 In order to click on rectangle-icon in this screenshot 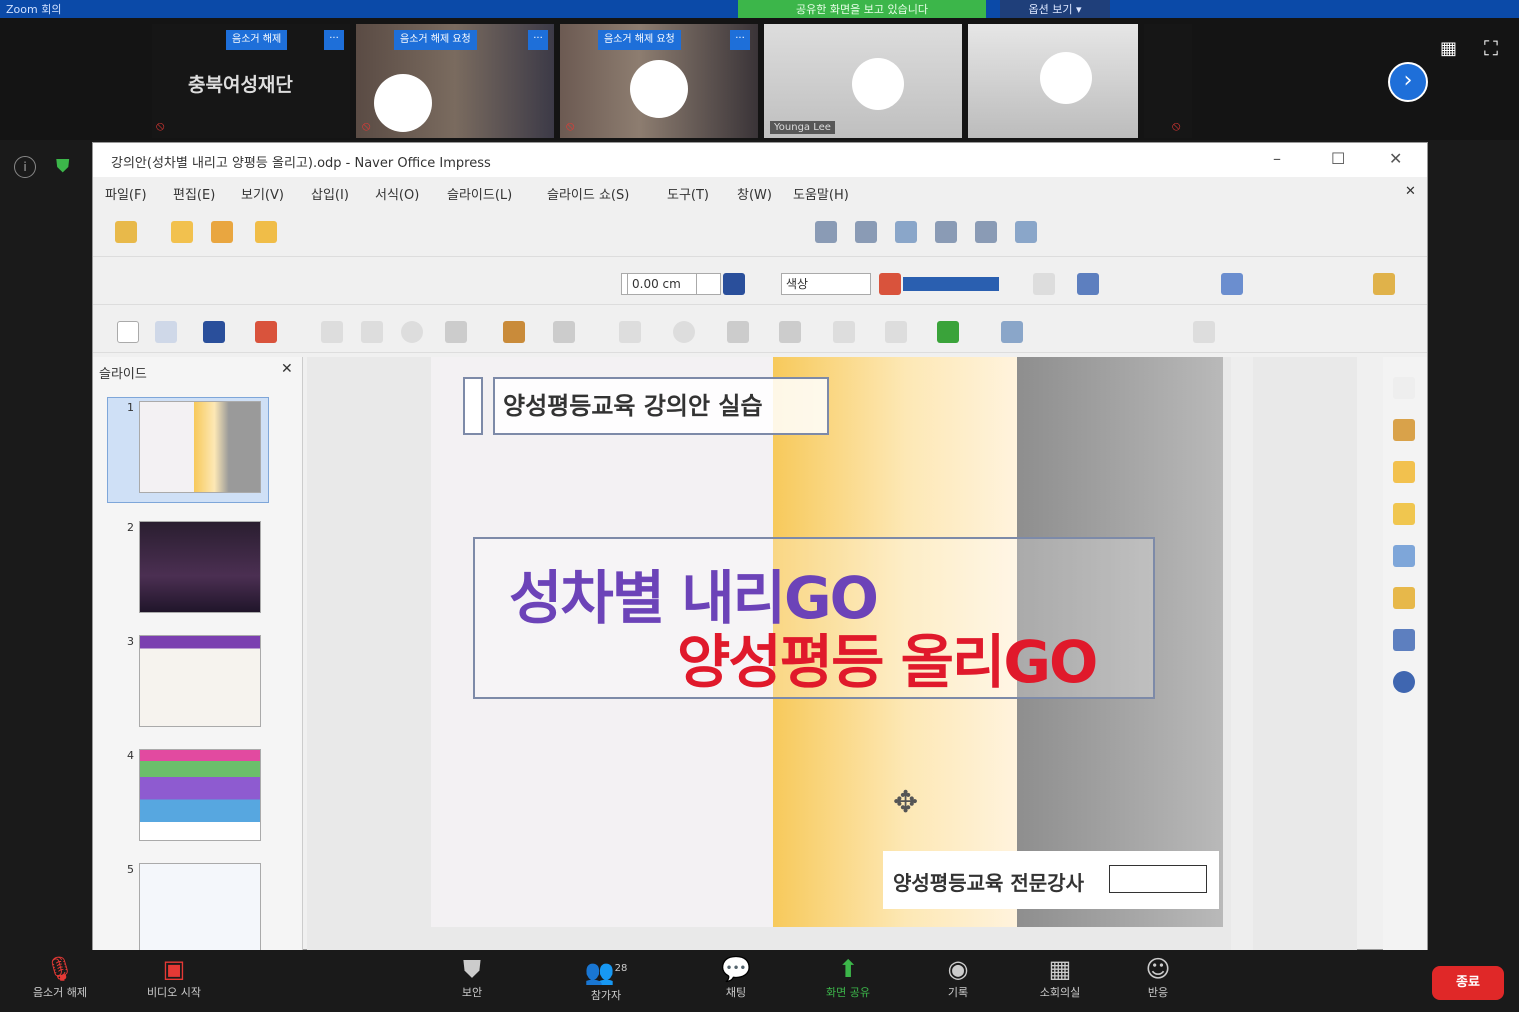, I will do `click(372, 332)`.